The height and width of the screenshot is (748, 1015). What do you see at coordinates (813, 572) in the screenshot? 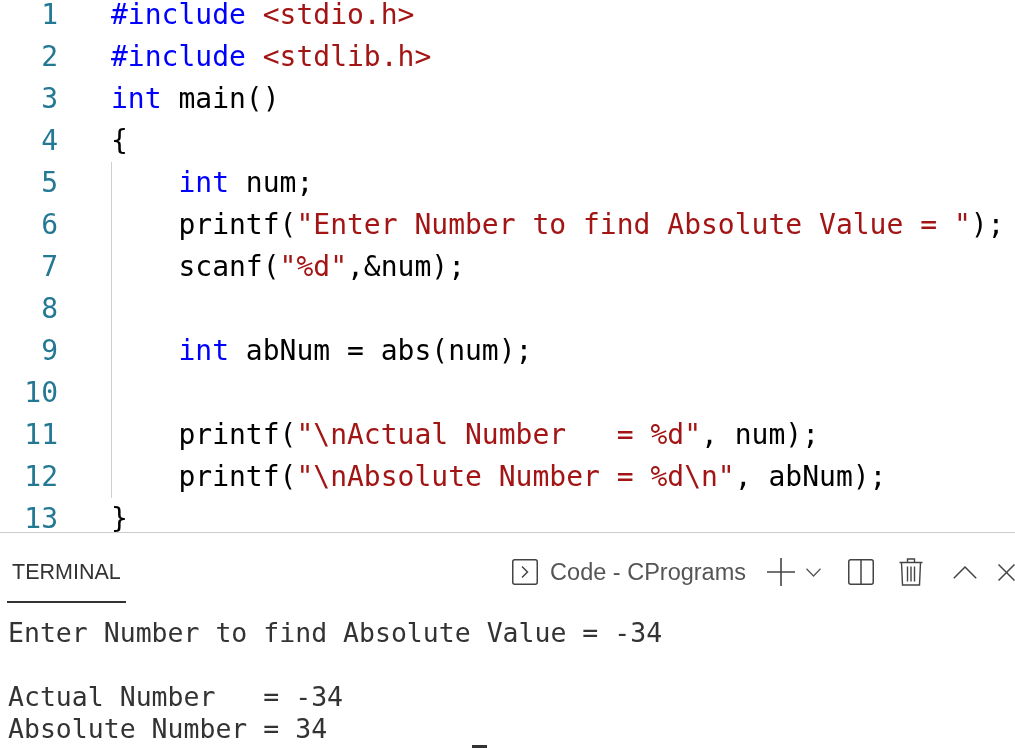
I see `chevron-down-icon` at bounding box center [813, 572].